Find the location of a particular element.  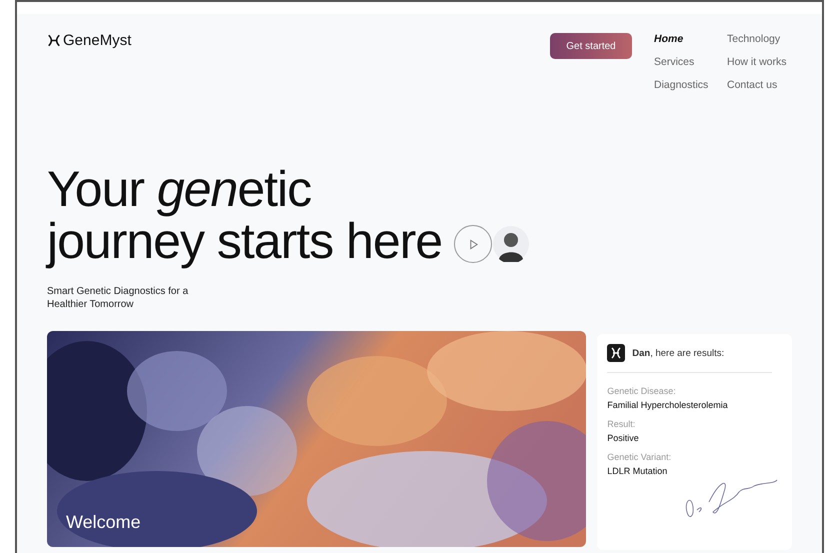

play-icon is located at coordinates (473, 244).